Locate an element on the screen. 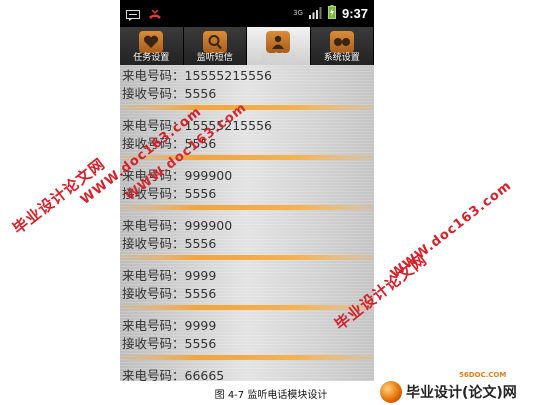 This screenshot has width=542, height=405. signal-icon is located at coordinates (315, 13).